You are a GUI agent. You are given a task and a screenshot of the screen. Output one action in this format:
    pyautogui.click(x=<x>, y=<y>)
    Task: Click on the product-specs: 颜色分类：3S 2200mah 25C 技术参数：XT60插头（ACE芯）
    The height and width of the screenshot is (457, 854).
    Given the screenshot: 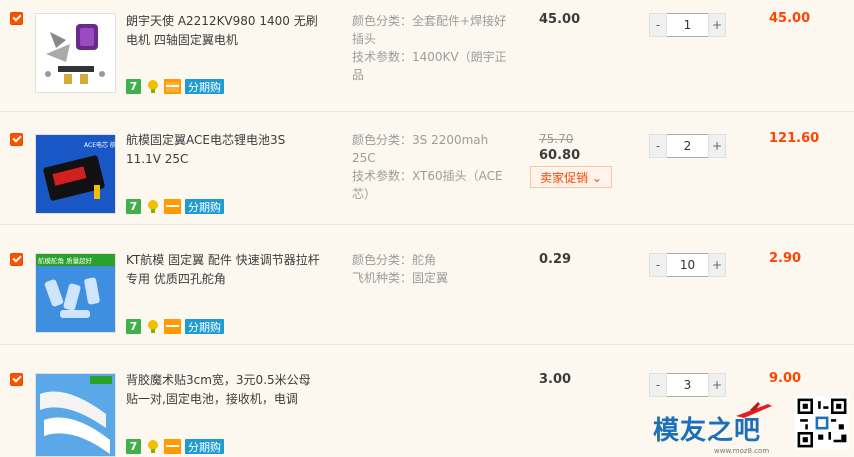 What is the action you would take?
    pyautogui.click(x=432, y=167)
    